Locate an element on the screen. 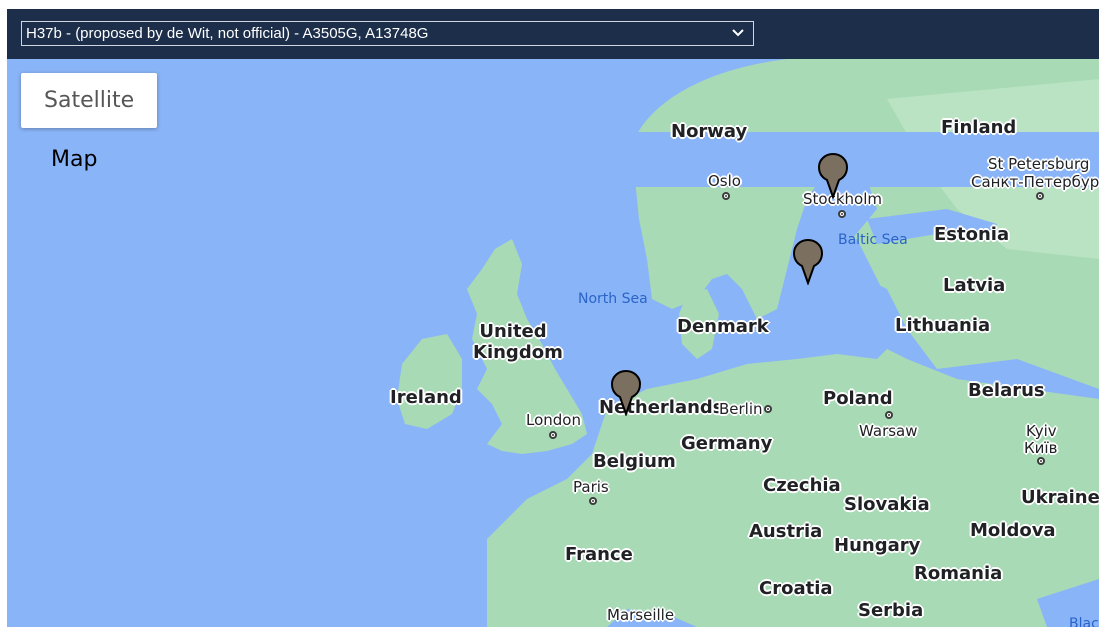 The image size is (1099, 627). country-label-denmark: Denmark is located at coordinates (723, 326).